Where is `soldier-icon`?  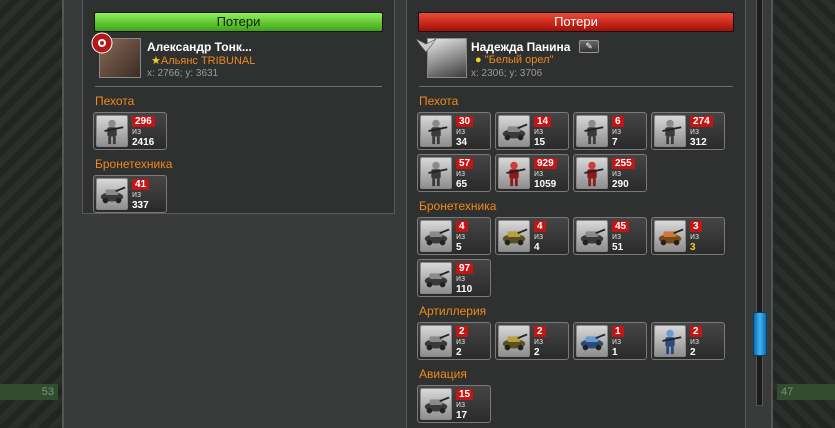 soldier-icon is located at coordinates (438, 132).